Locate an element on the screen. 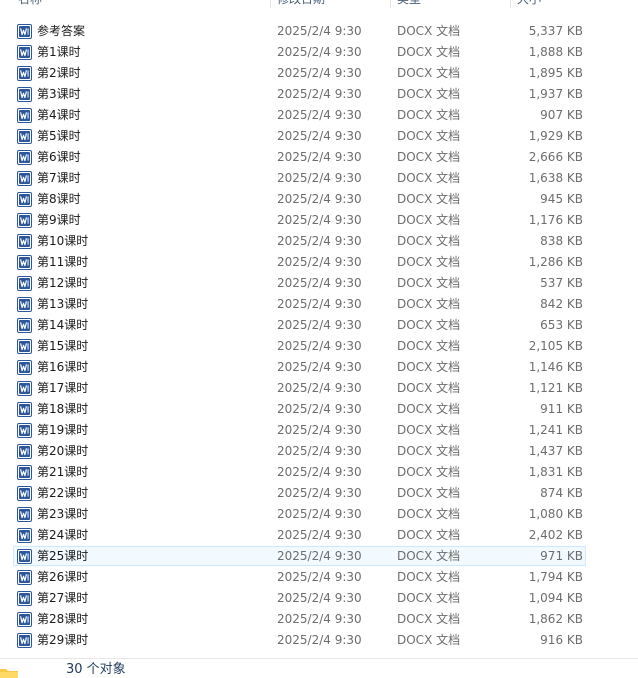 This screenshot has height=678, width=638. file-size: 2,105 KB is located at coordinates (555, 346).